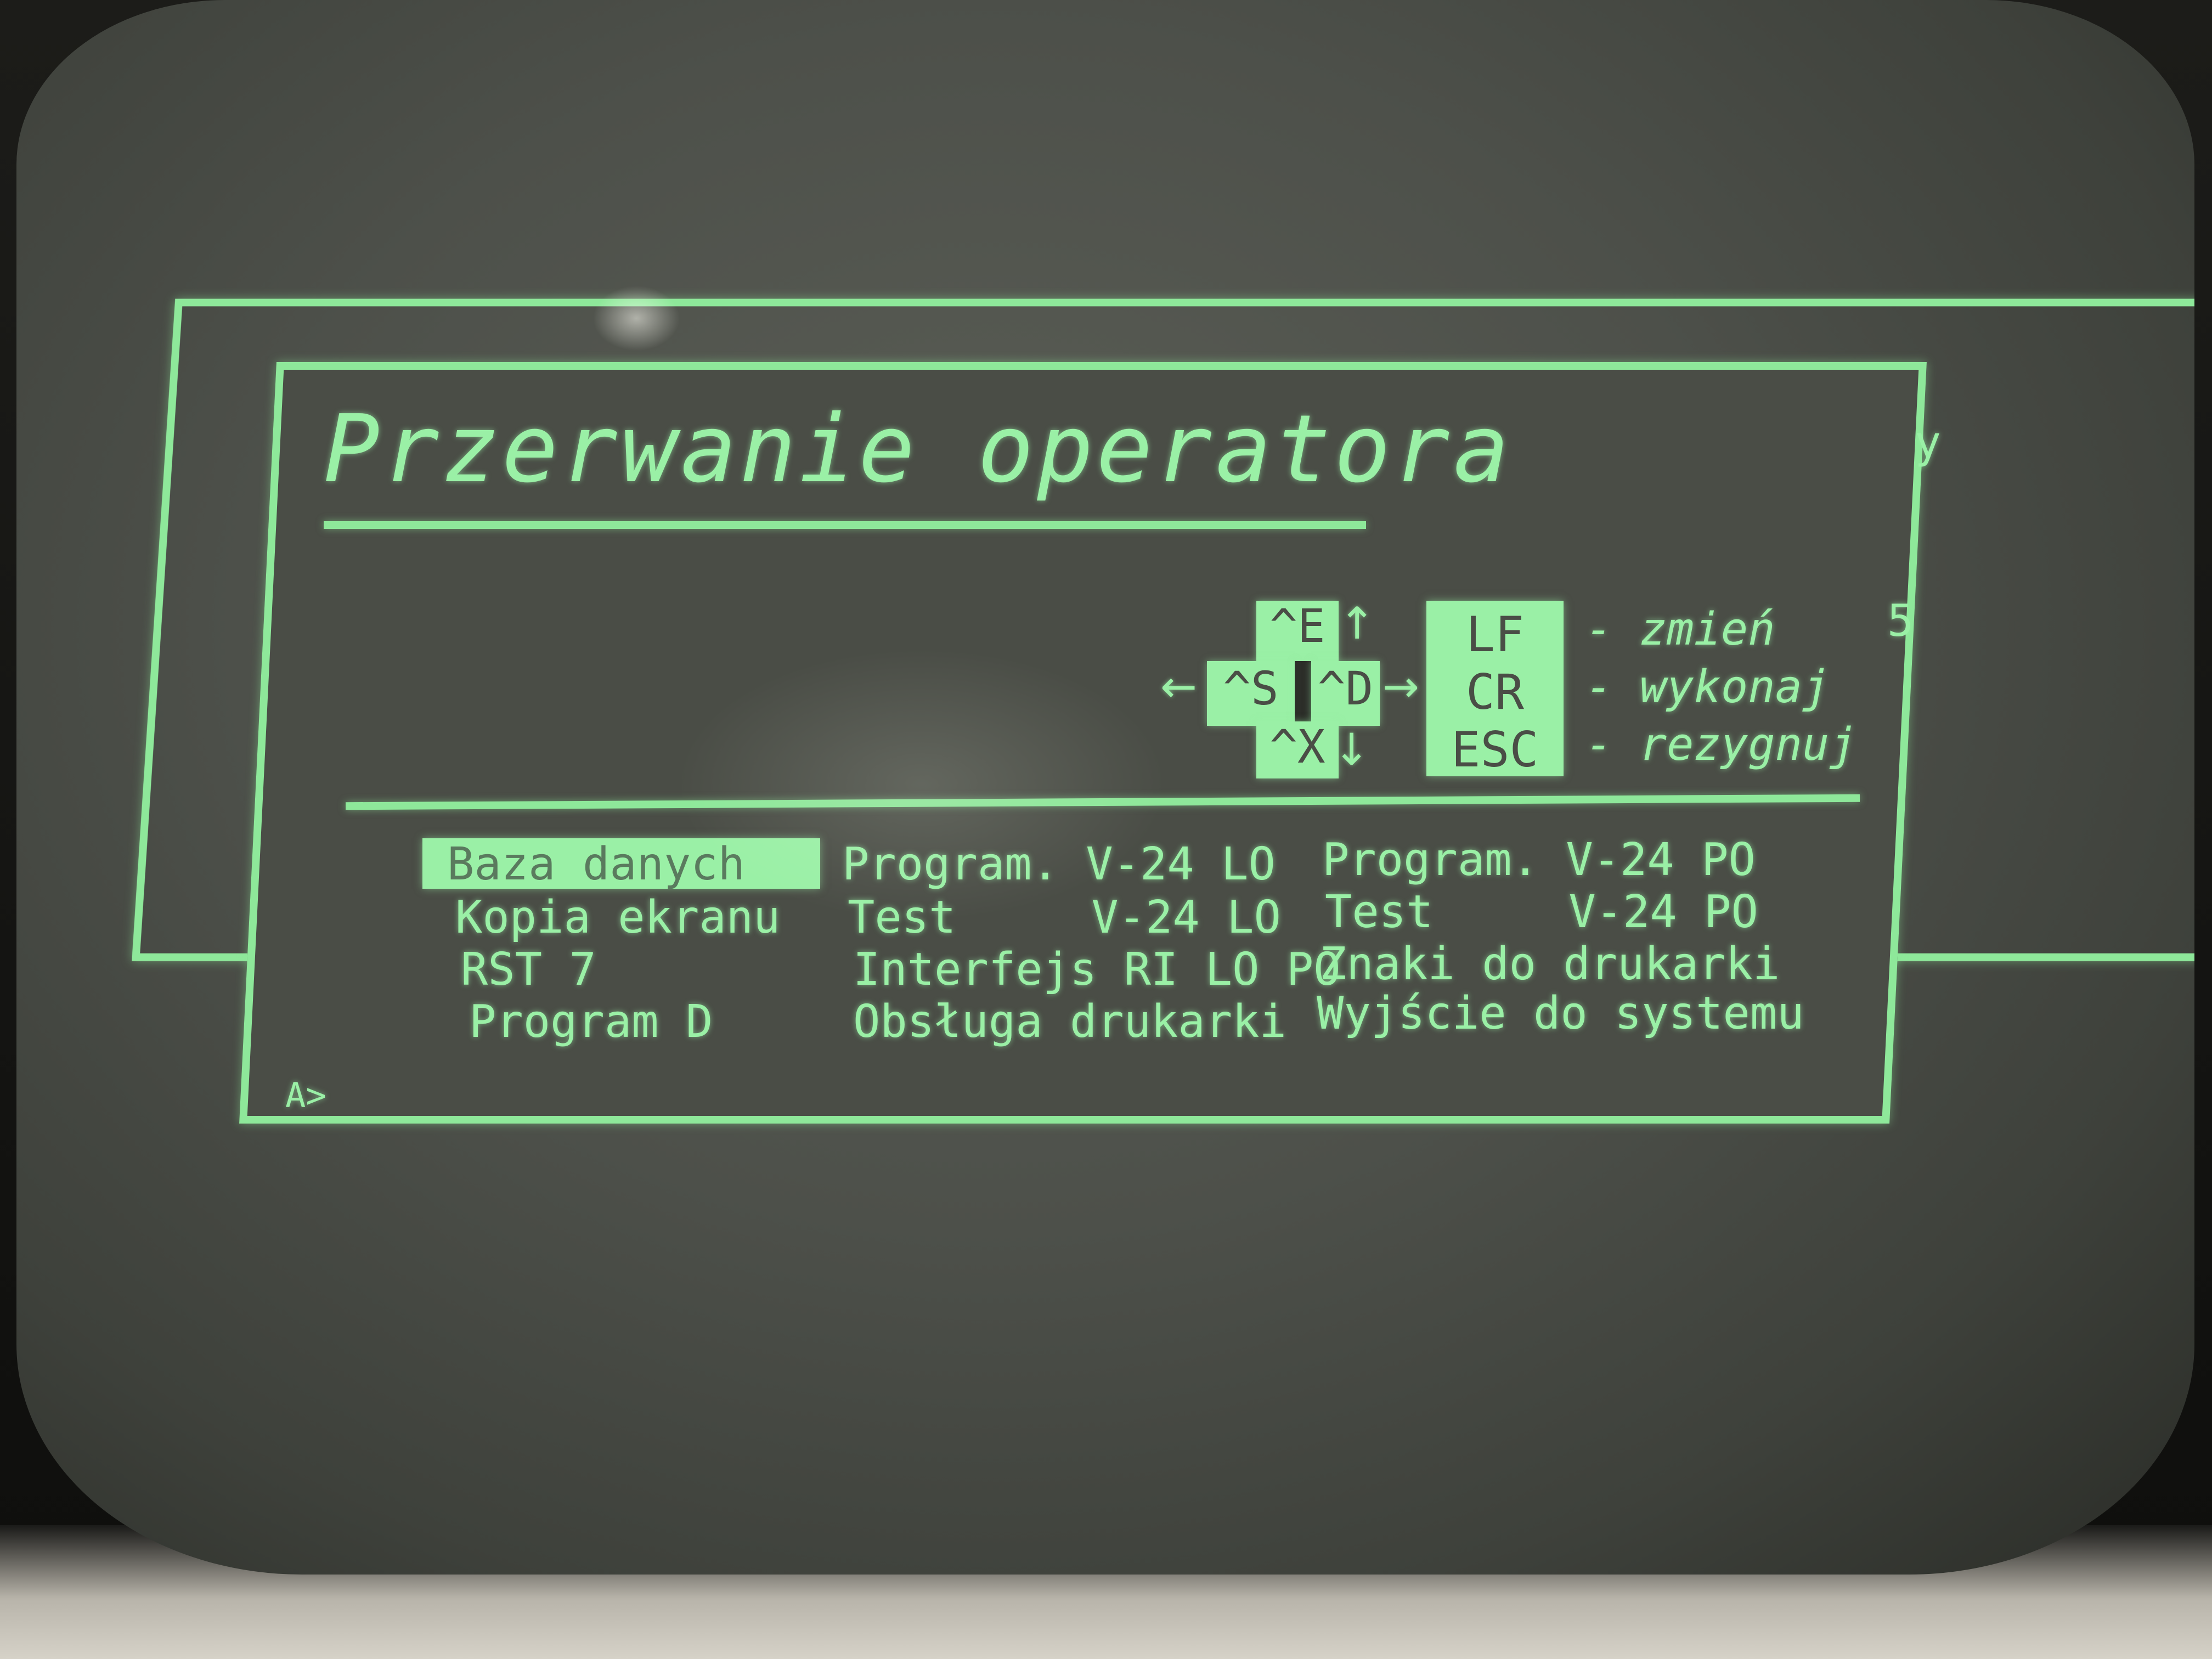 The height and width of the screenshot is (1659, 2212). What do you see at coordinates (1303, 694) in the screenshot?
I see `cursor-block` at bounding box center [1303, 694].